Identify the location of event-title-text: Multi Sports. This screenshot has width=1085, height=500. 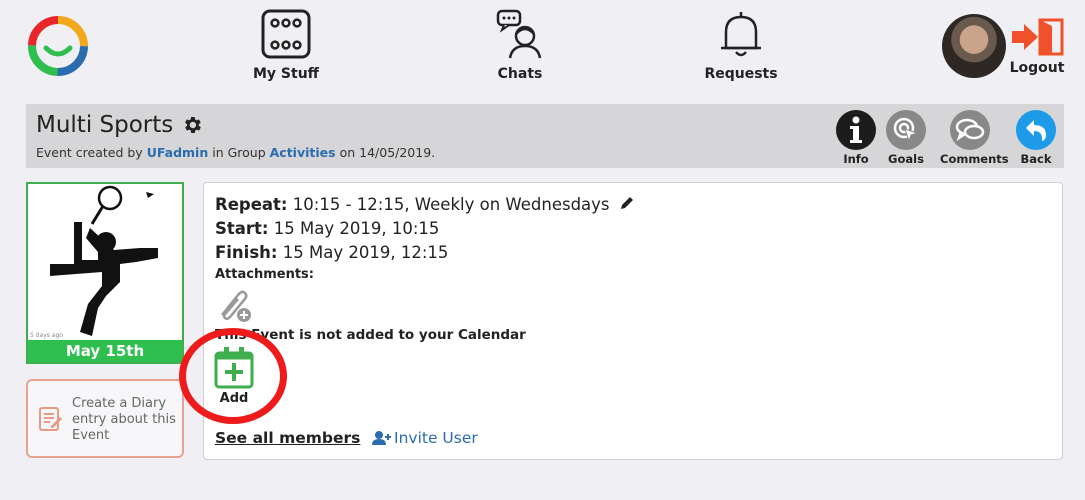
(105, 125).